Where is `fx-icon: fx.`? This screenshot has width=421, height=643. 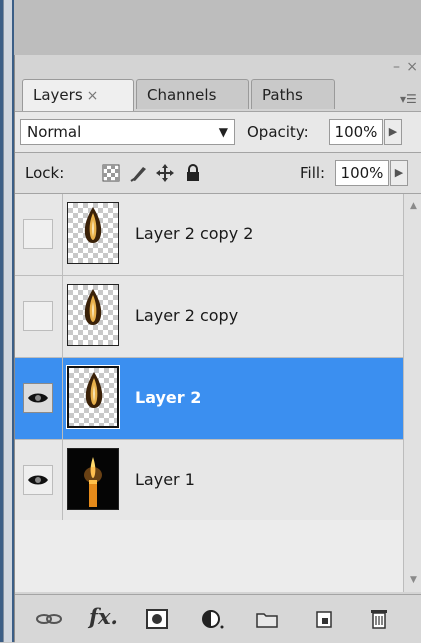
fx-icon: fx. is located at coordinates (103, 616).